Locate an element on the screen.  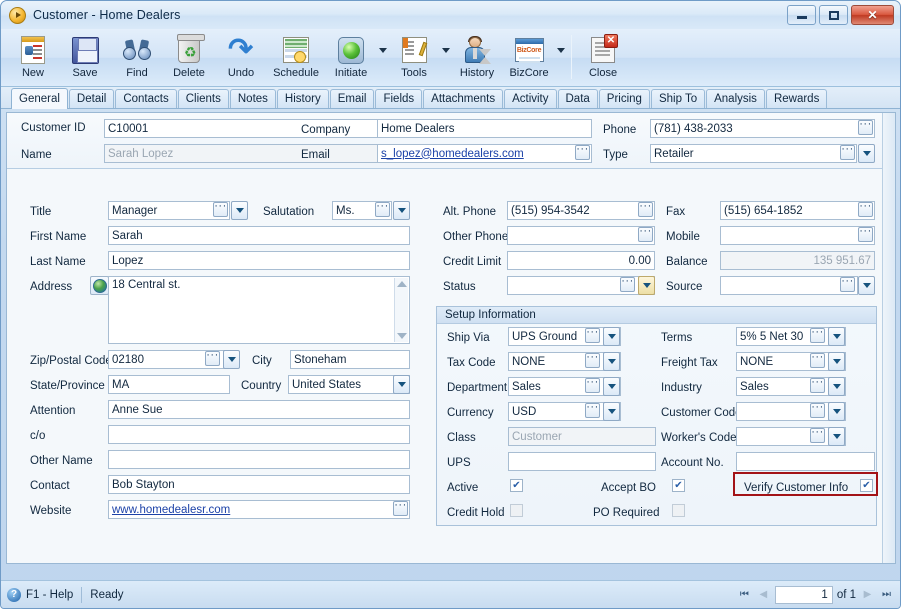
other-phone-input is located at coordinates (581, 235).